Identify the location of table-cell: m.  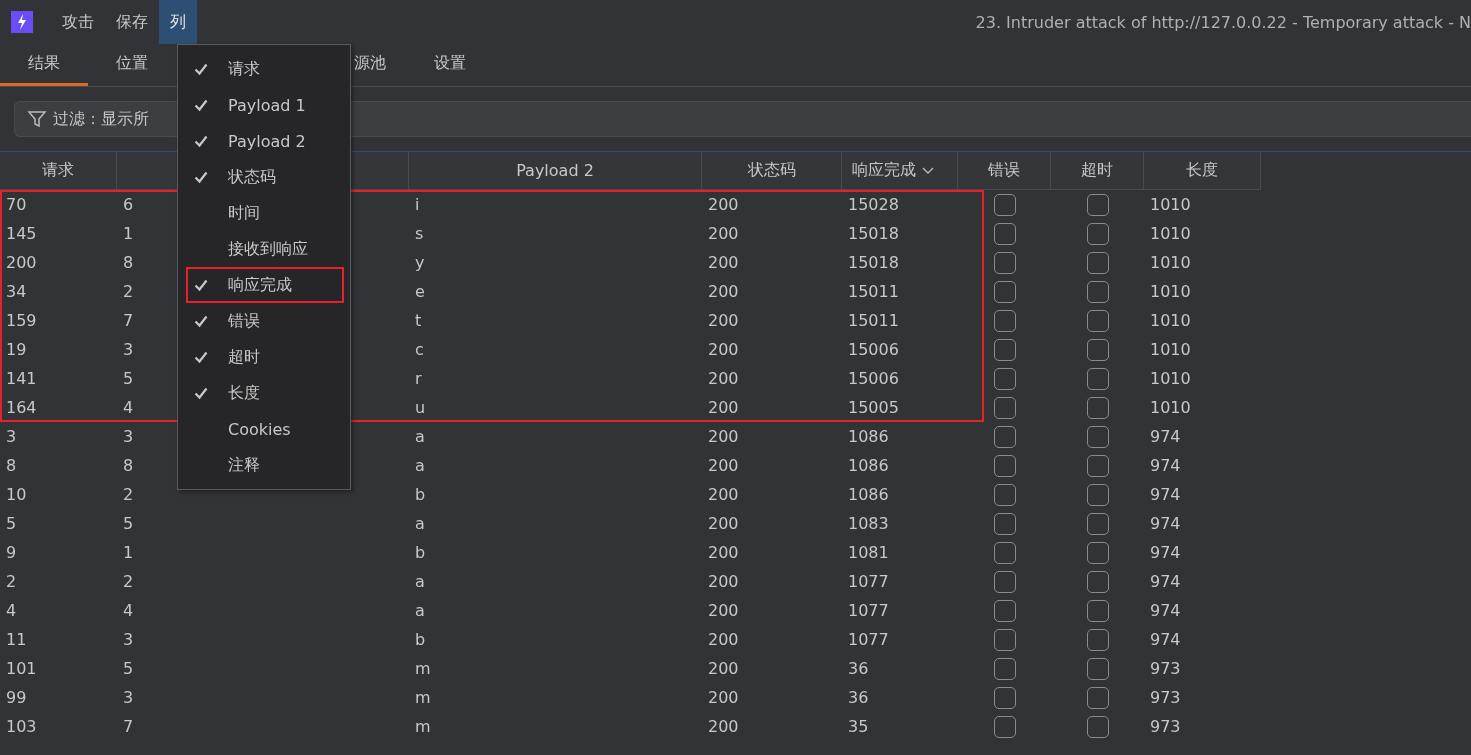
(423, 726).